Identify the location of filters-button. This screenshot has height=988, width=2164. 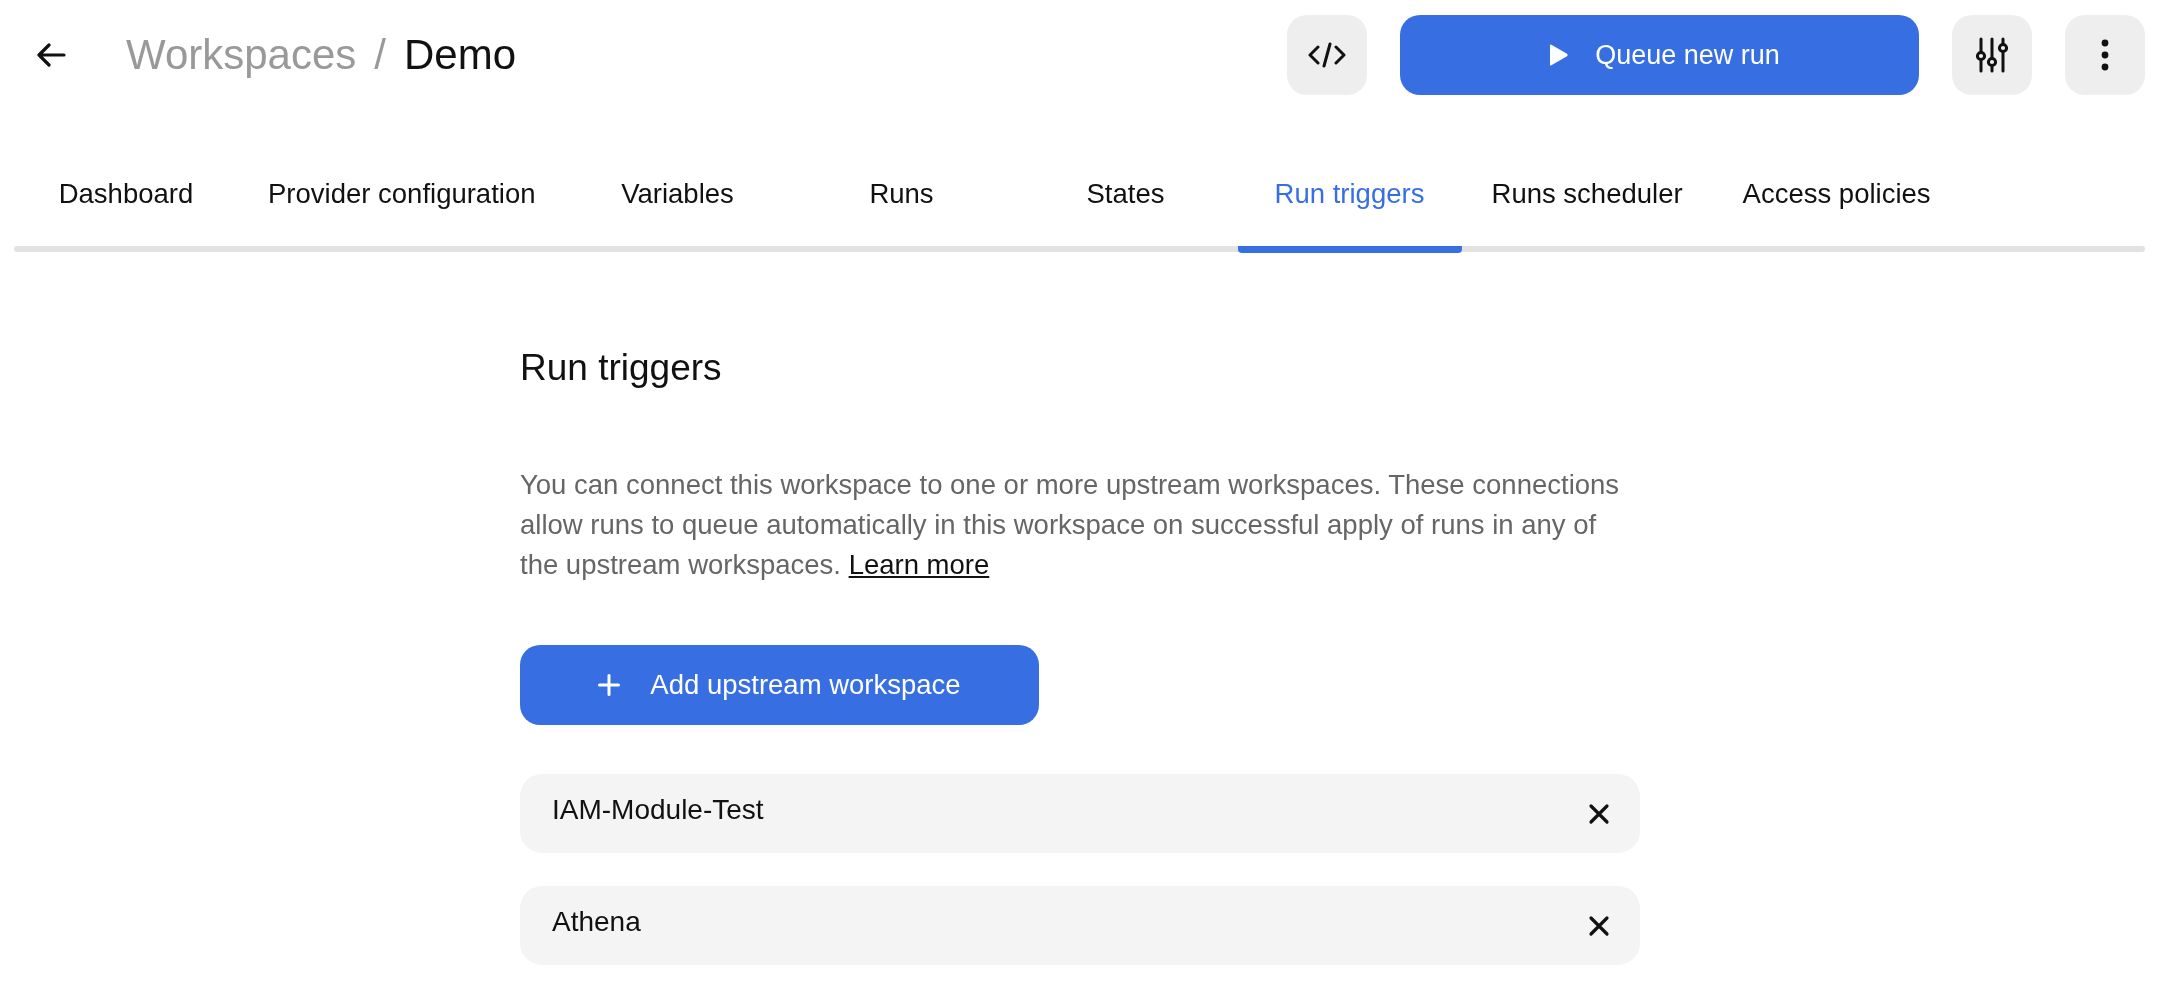
(1992, 55).